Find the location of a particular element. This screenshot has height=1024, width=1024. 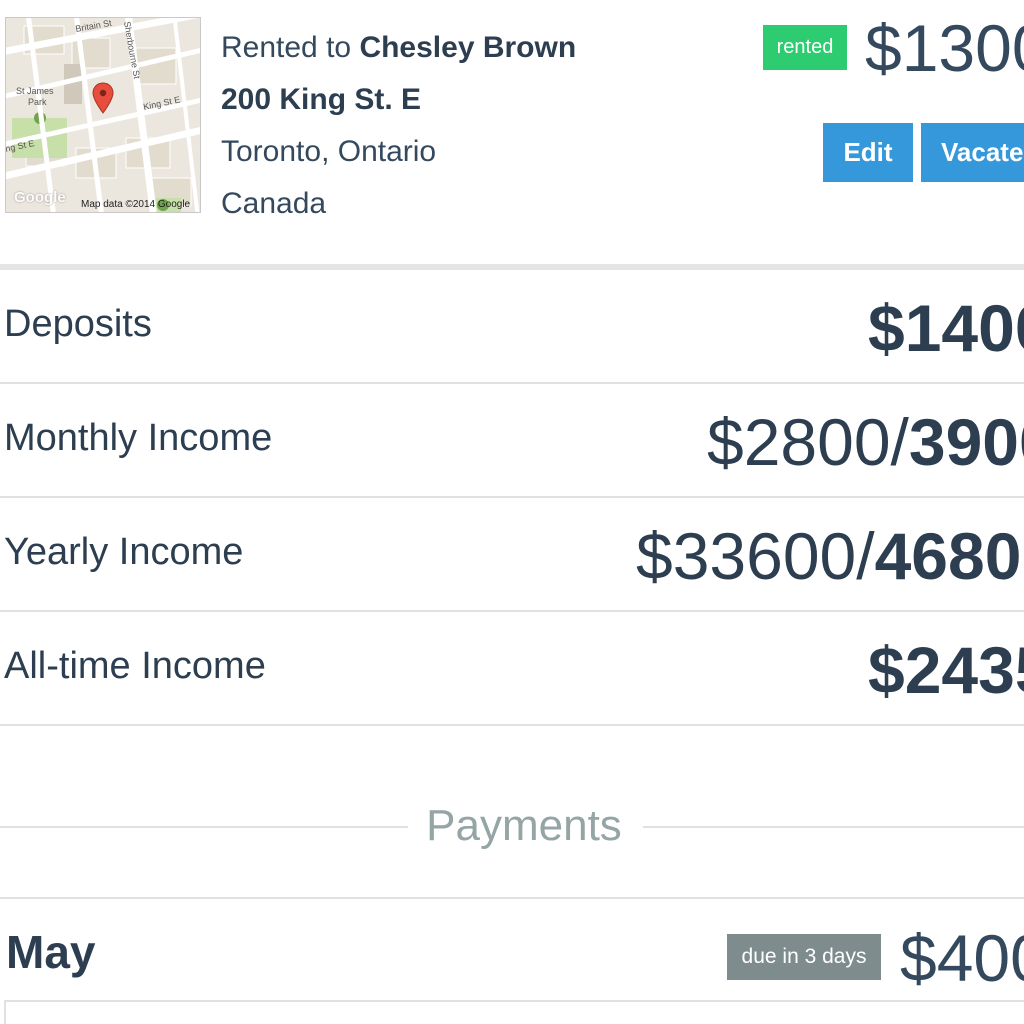

rented-to-label: Rented to is located at coordinates (286, 47).